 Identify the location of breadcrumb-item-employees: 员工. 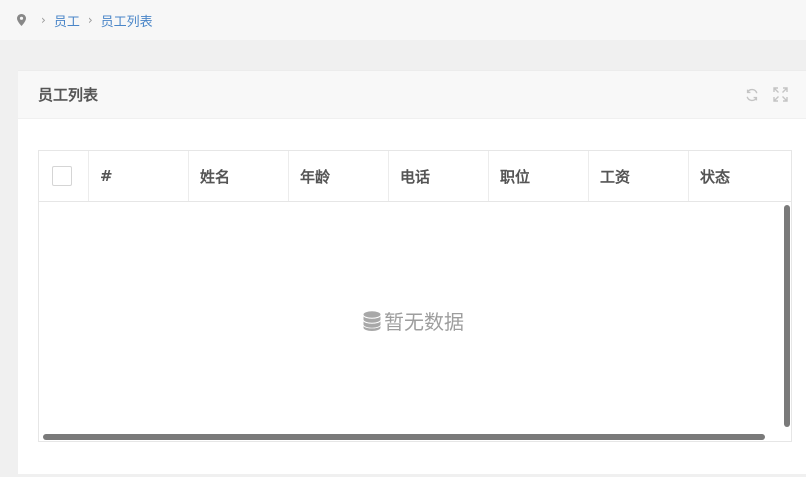
(67, 20).